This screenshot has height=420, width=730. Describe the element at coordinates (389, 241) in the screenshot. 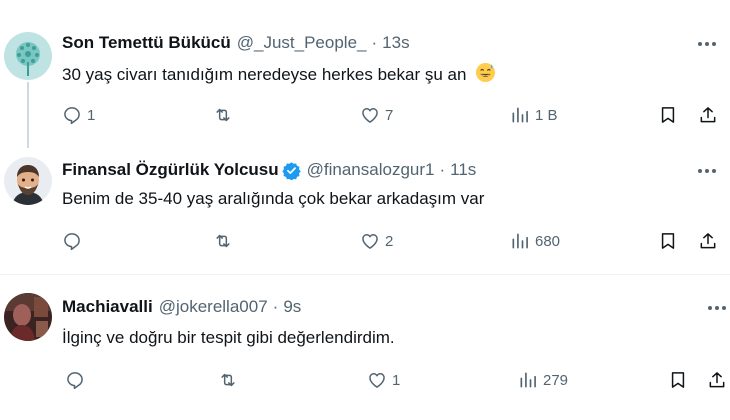

I see `like-count: 2` at that location.